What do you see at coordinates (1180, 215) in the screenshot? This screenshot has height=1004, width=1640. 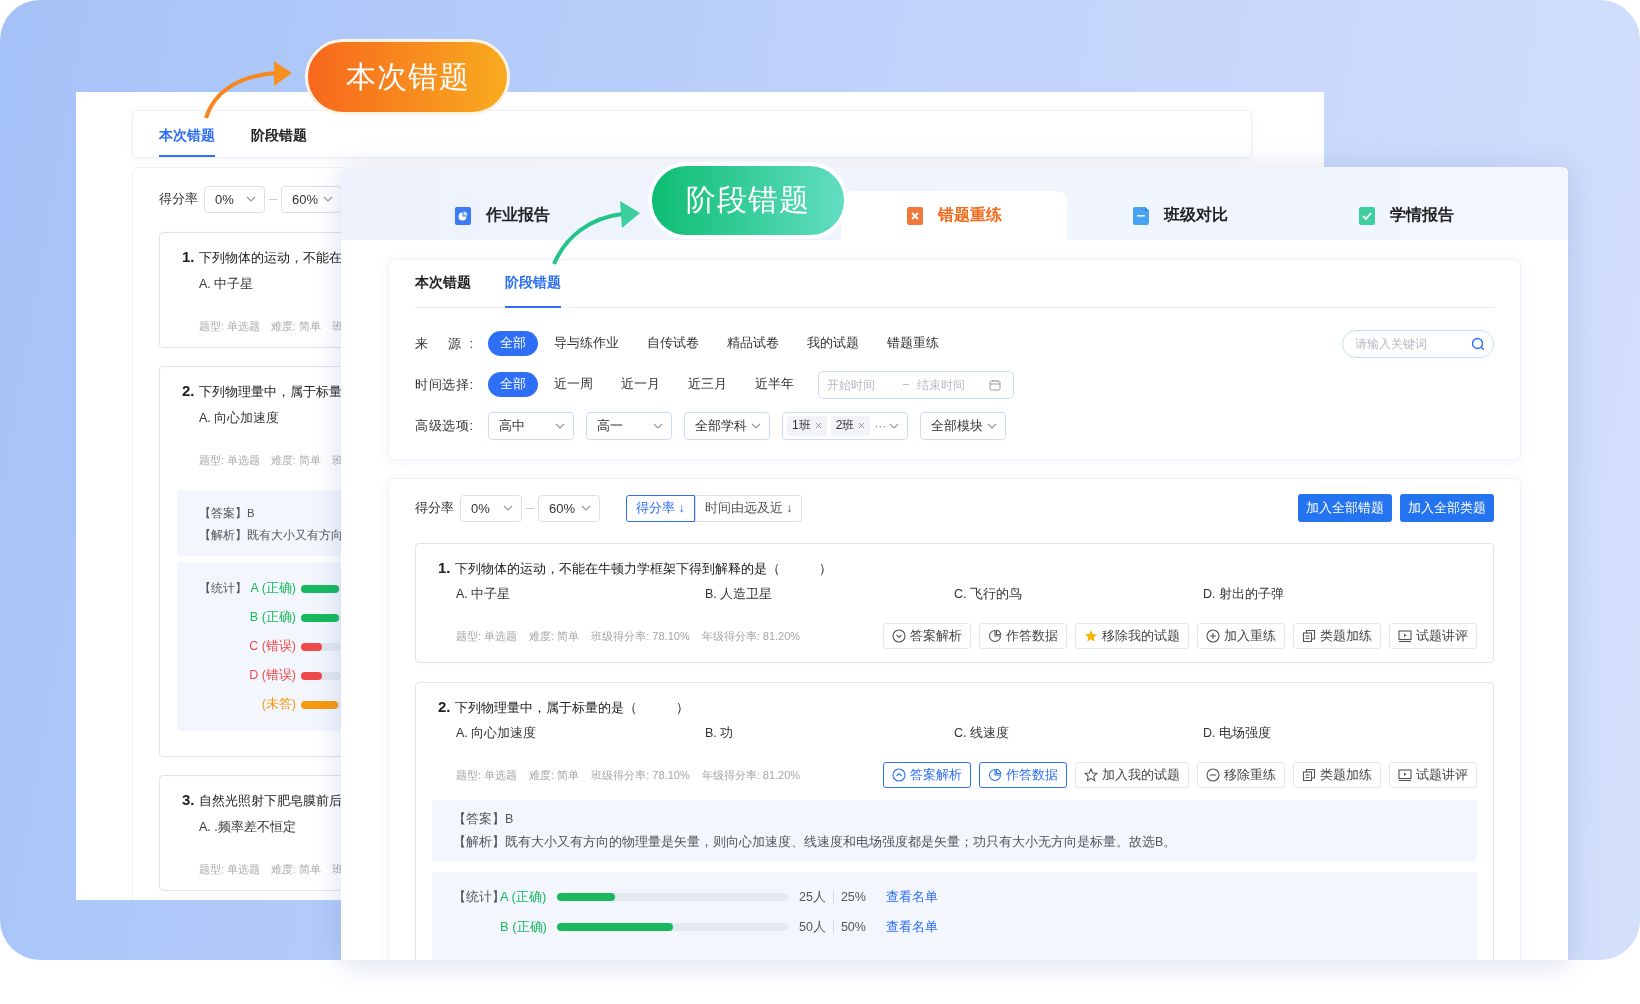 I see `report-tab: 班级对比` at bounding box center [1180, 215].